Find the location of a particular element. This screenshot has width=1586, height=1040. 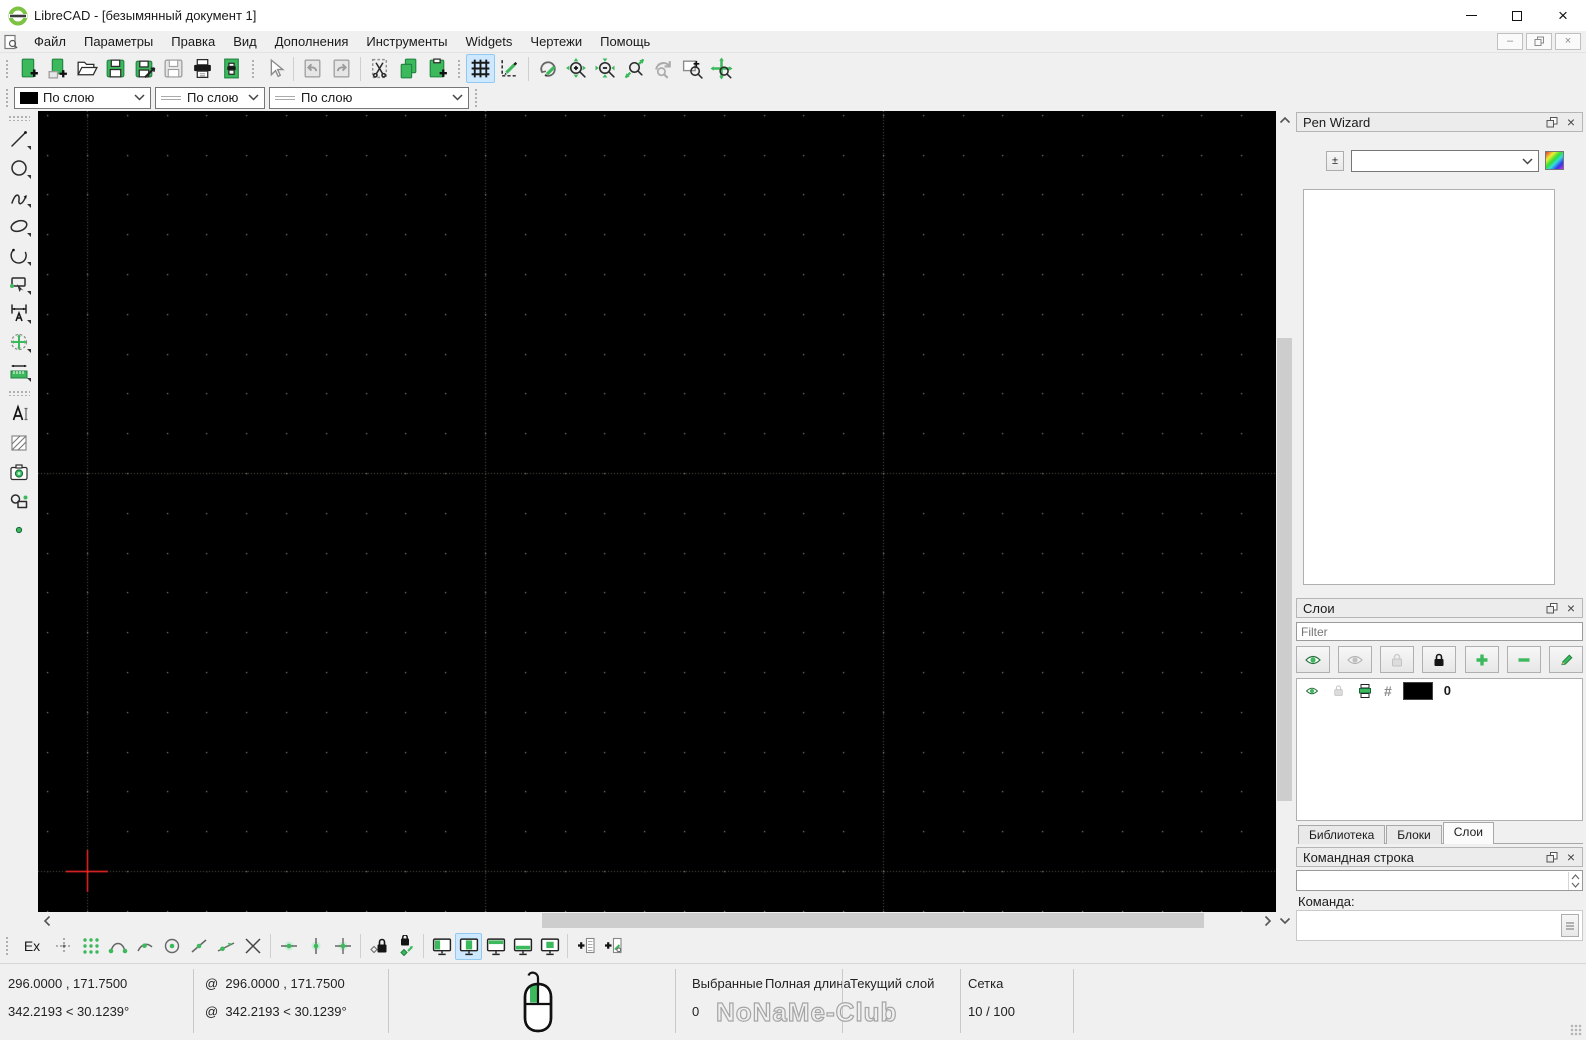

save-as-button is located at coordinates (144, 68).